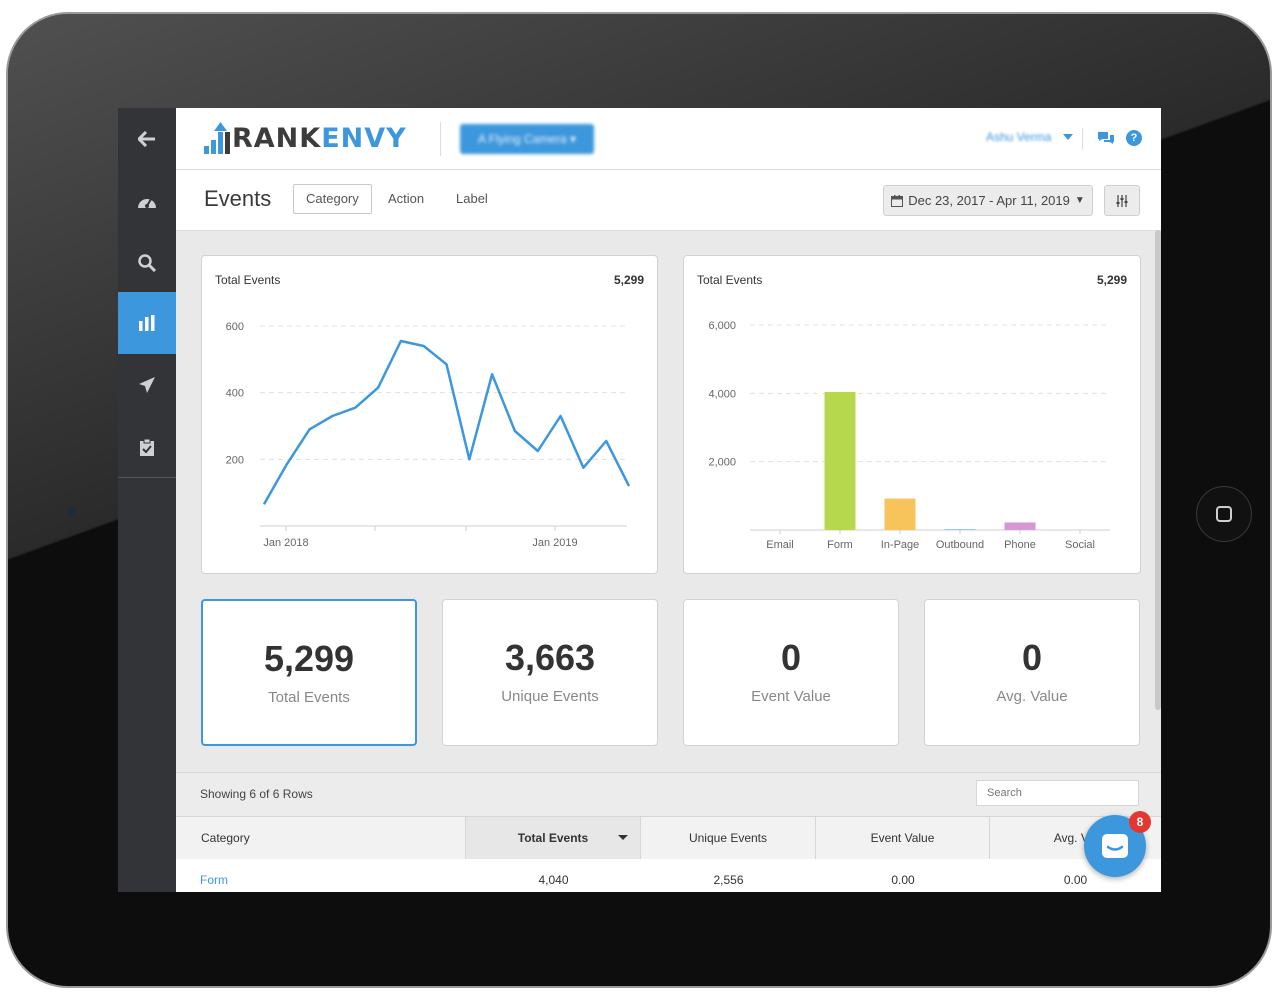 The image size is (1280, 1000). Describe the element at coordinates (235, 460) in the screenshot. I see `y-tick-label: 200` at that location.